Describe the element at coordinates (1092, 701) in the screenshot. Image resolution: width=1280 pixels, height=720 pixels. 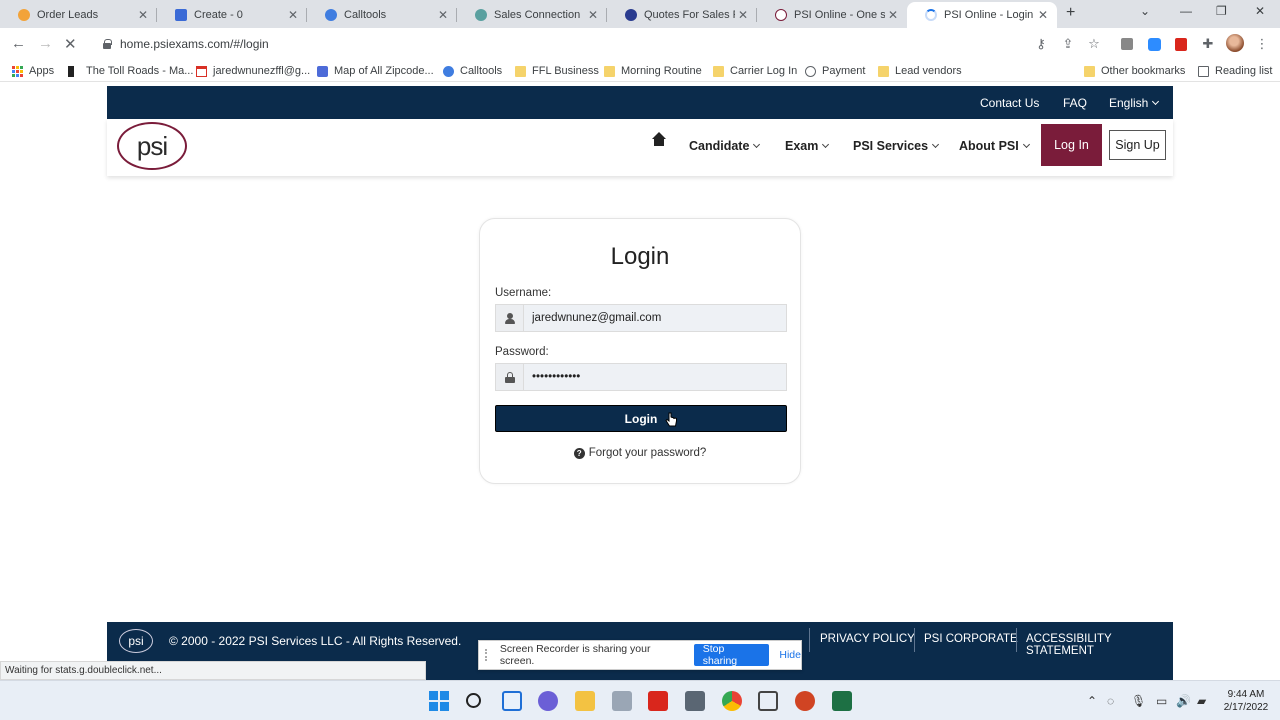
I see `chevron-up-icon: ⌃` at that location.